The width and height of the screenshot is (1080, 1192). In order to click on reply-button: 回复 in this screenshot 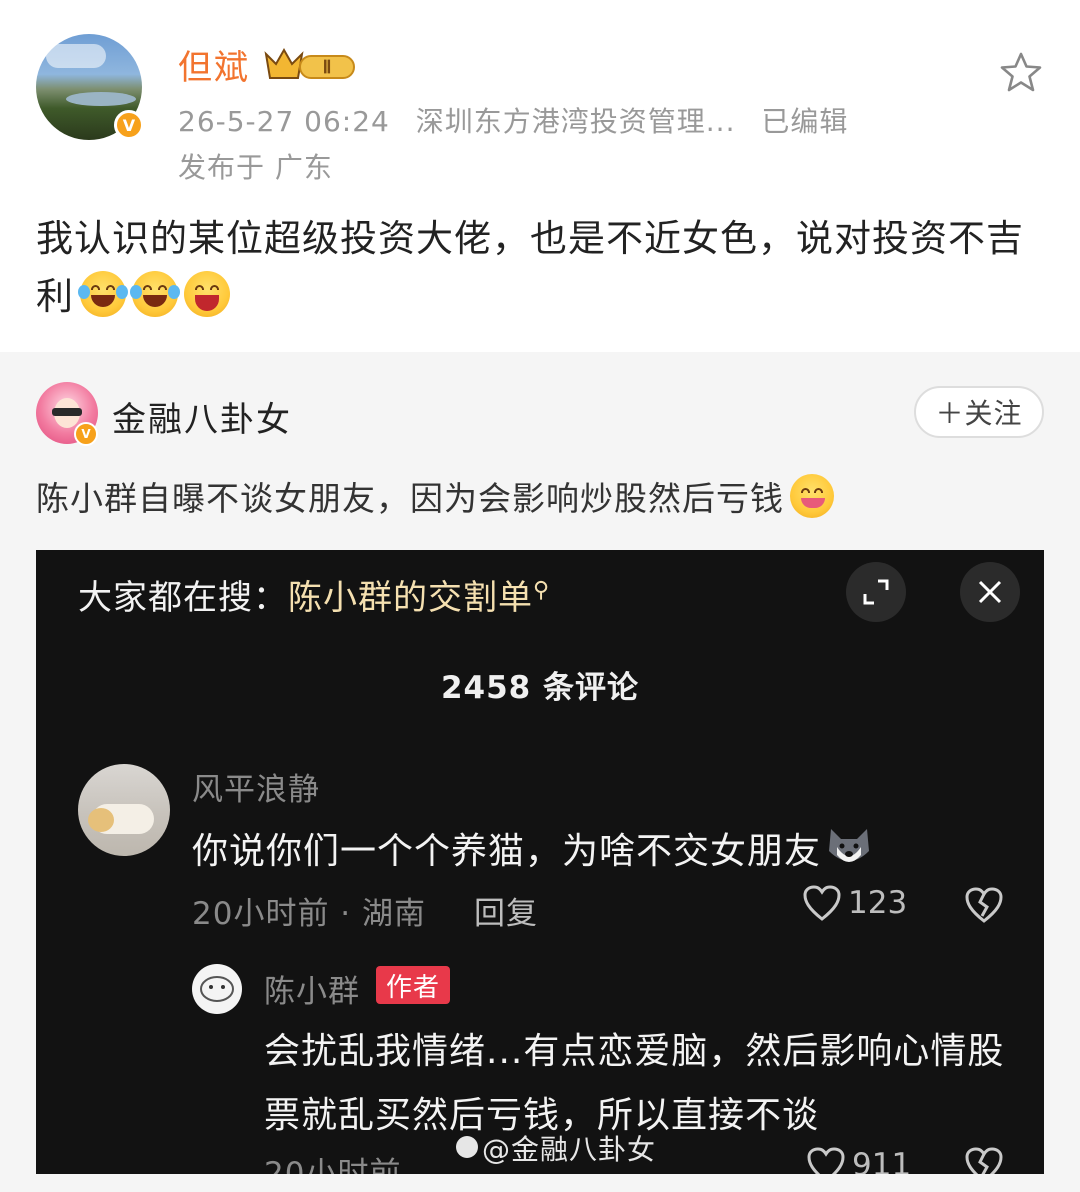, I will do `click(506, 910)`.